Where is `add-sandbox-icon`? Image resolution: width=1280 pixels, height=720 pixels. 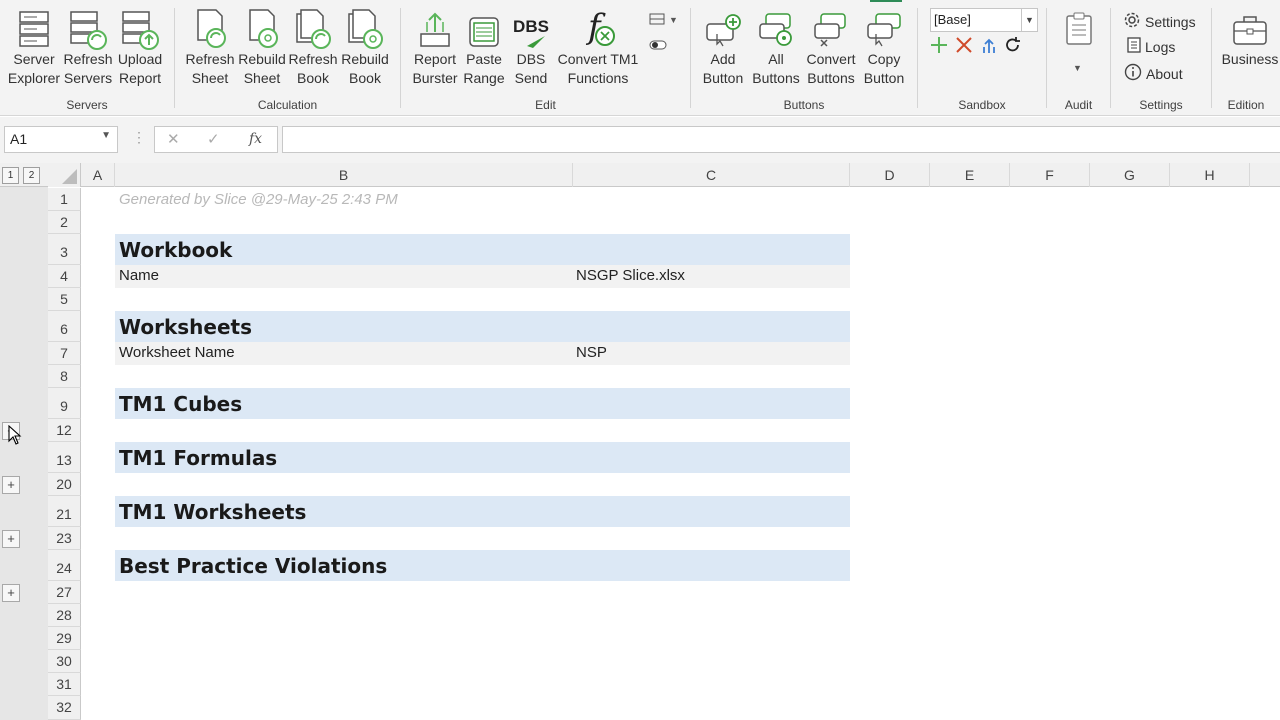
add-sandbox-icon is located at coordinates (939, 47).